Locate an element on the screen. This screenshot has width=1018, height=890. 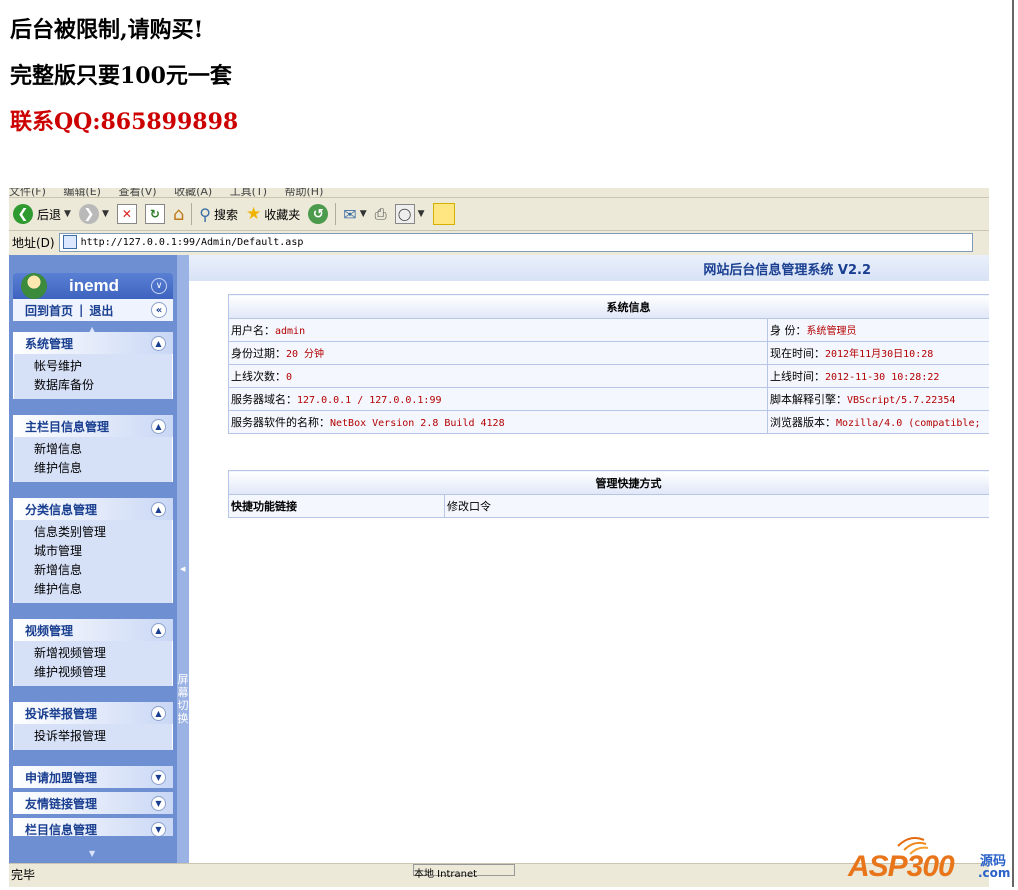
field-label: 上线次数： is located at coordinates (258, 376).